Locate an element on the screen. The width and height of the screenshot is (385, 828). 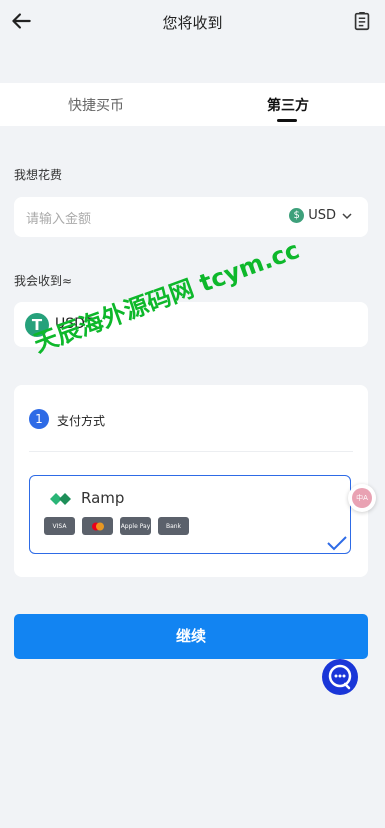
step-number: 1 is located at coordinates (39, 419).